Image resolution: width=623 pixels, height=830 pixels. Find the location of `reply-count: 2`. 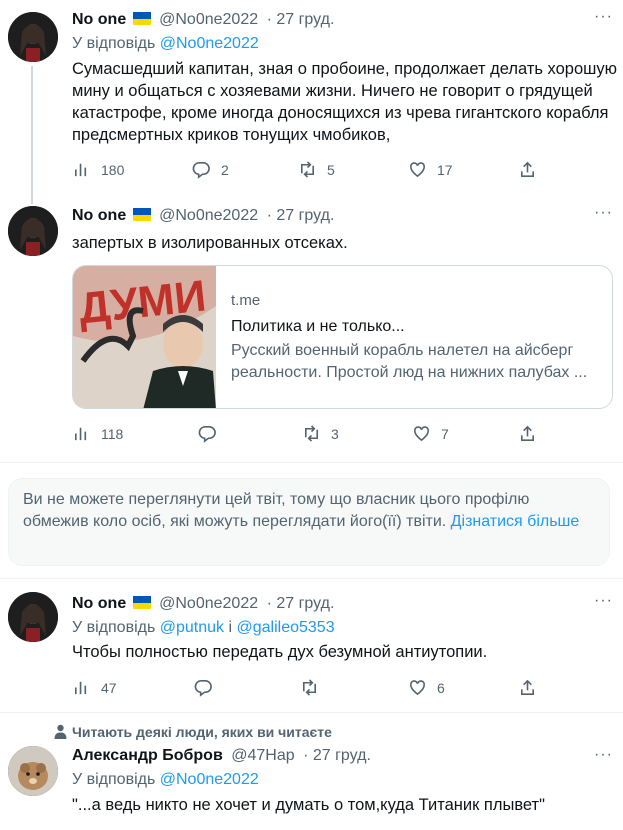

reply-count: 2 is located at coordinates (225, 169).